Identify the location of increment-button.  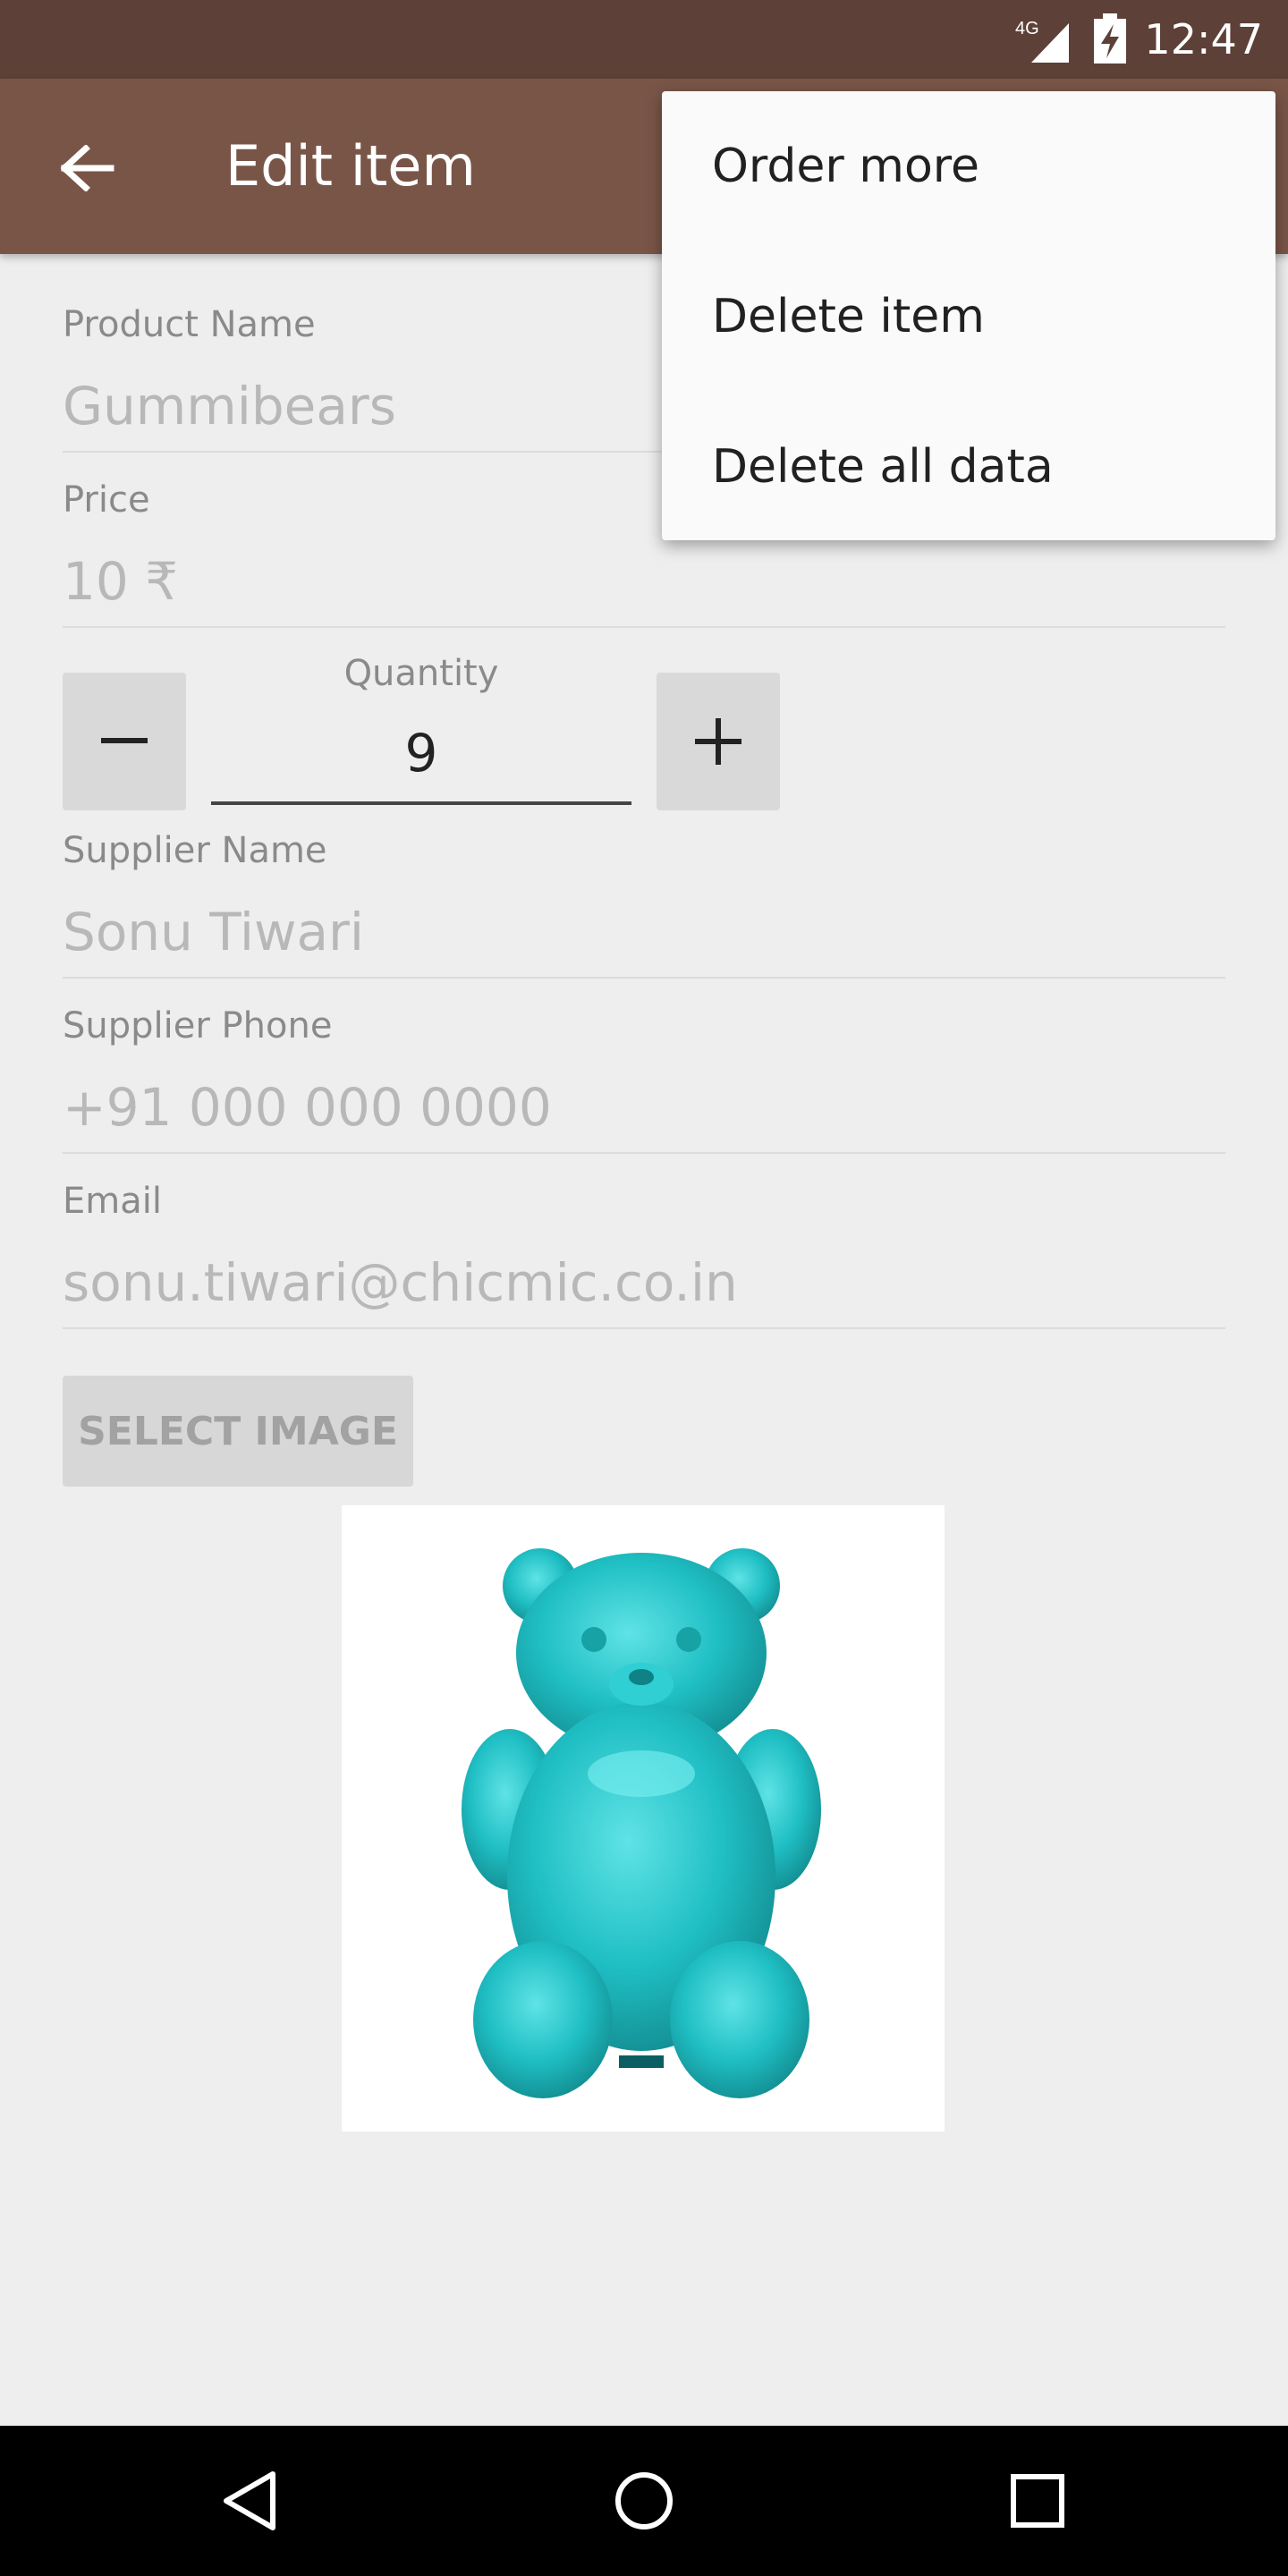
(718, 741).